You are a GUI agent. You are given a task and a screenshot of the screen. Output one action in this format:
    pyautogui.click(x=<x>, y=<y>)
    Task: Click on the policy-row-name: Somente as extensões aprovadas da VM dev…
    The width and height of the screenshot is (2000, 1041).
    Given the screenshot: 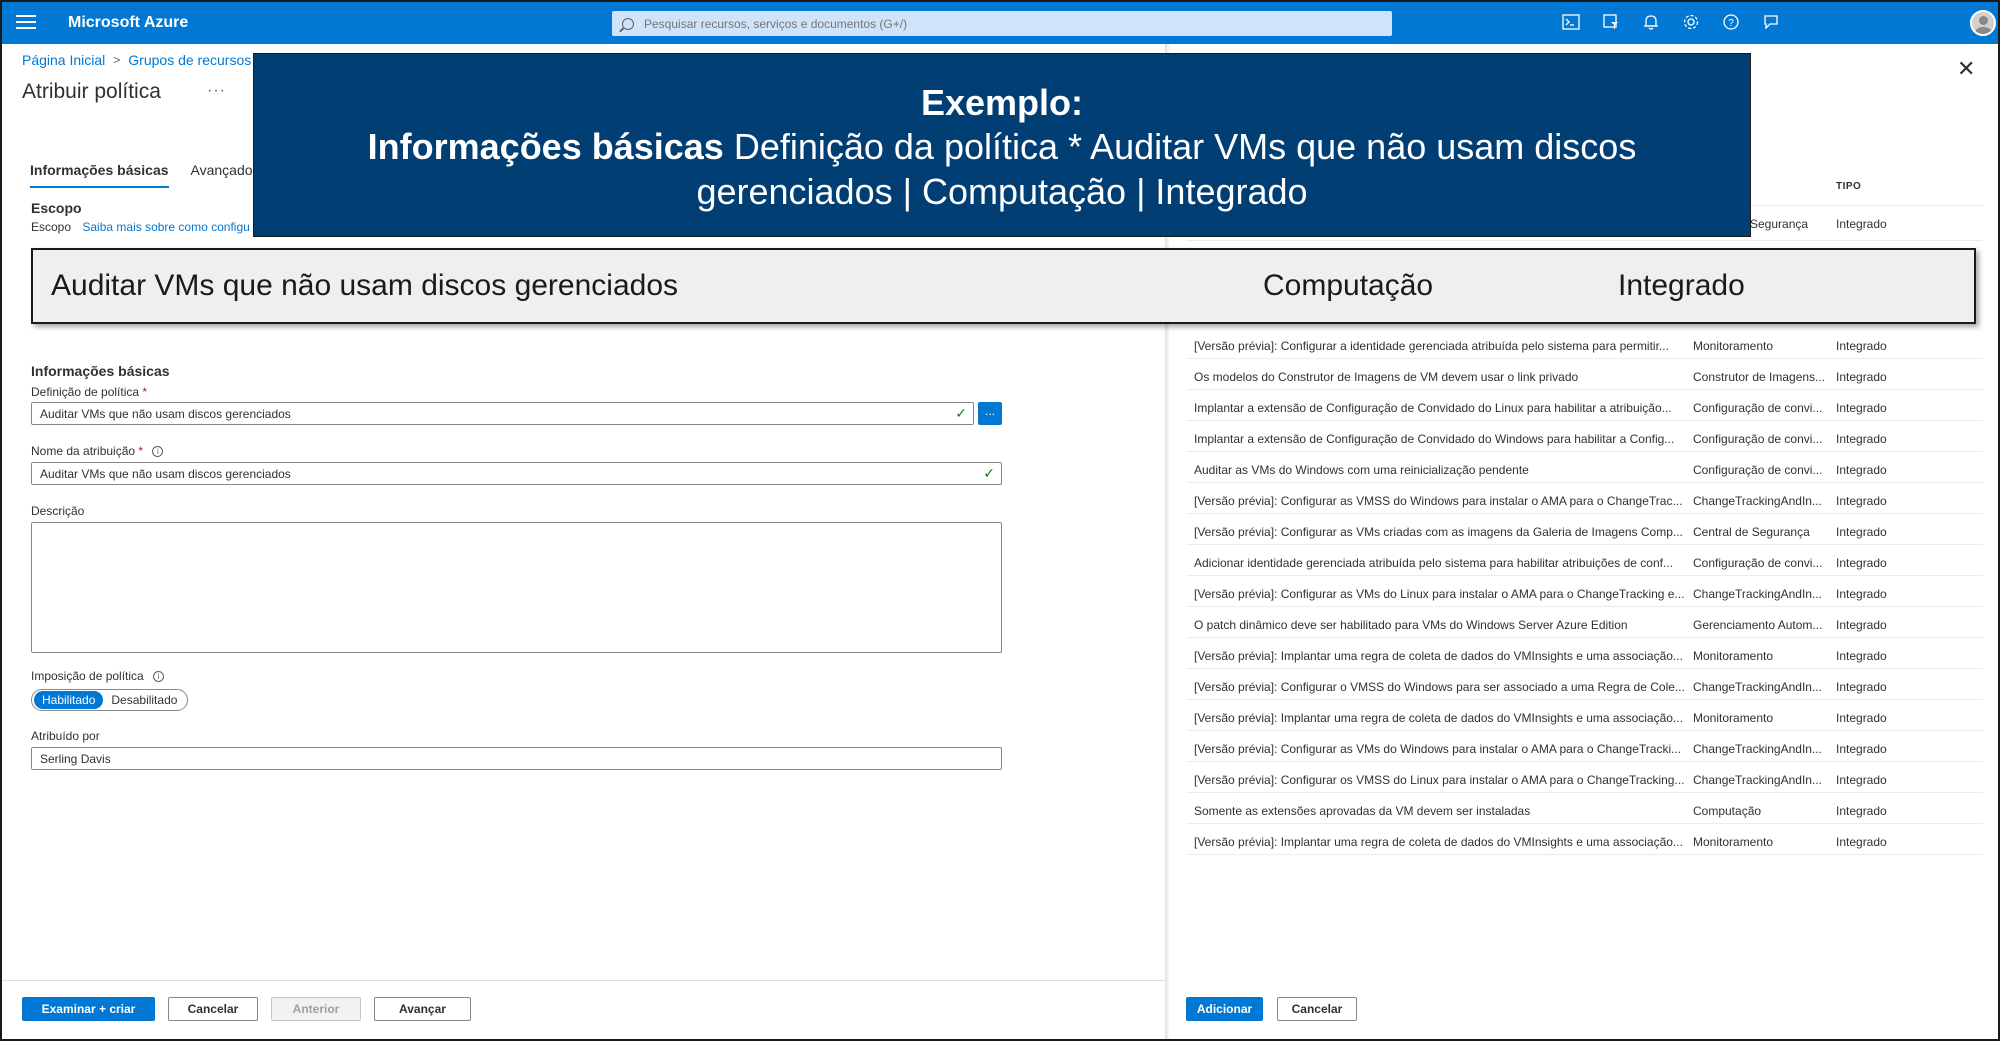 What is the action you would take?
    pyautogui.click(x=1362, y=811)
    